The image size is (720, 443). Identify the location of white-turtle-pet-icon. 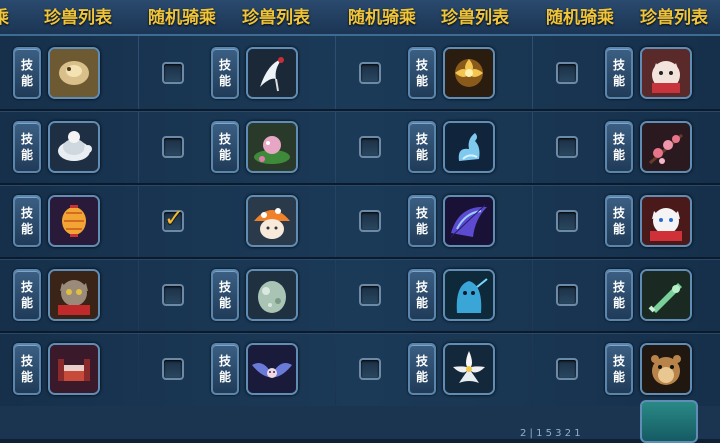
(74, 147).